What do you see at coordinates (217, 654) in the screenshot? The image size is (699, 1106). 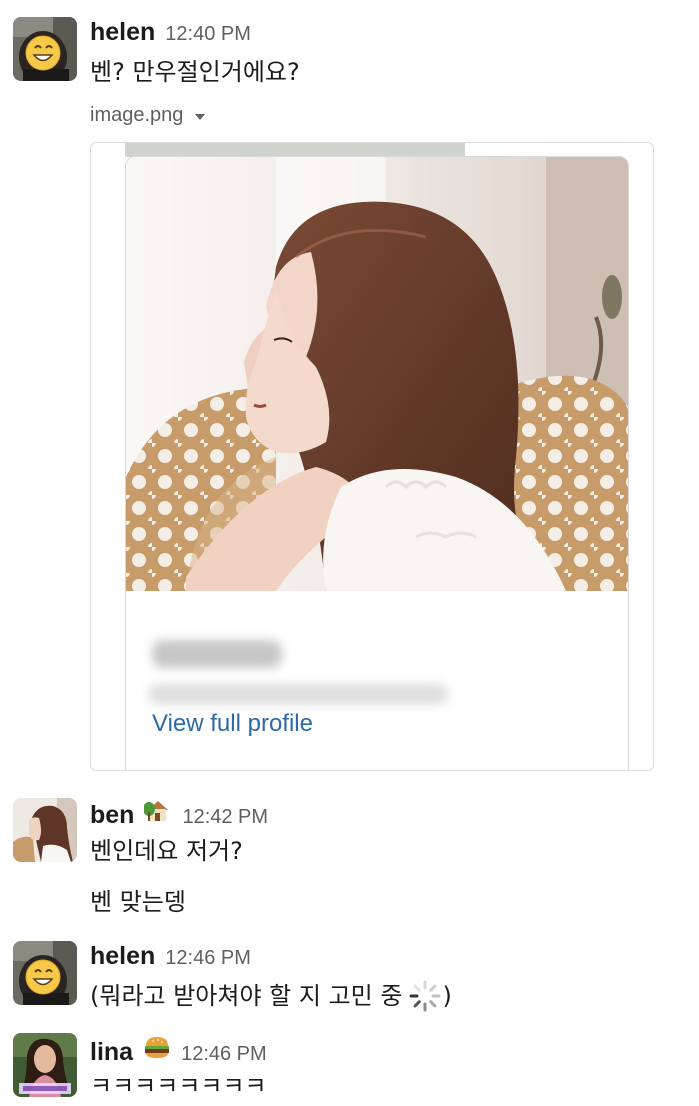 I see `blurred-profile-name` at bounding box center [217, 654].